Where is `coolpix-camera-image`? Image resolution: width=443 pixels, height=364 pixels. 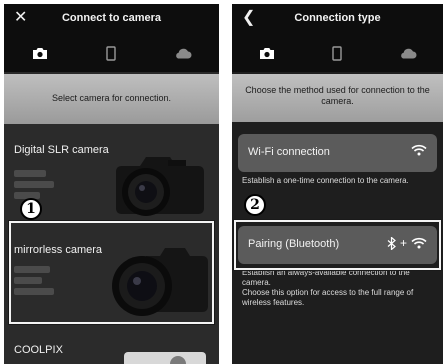 coolpix-camera-image is located at coordinates (165, 358).